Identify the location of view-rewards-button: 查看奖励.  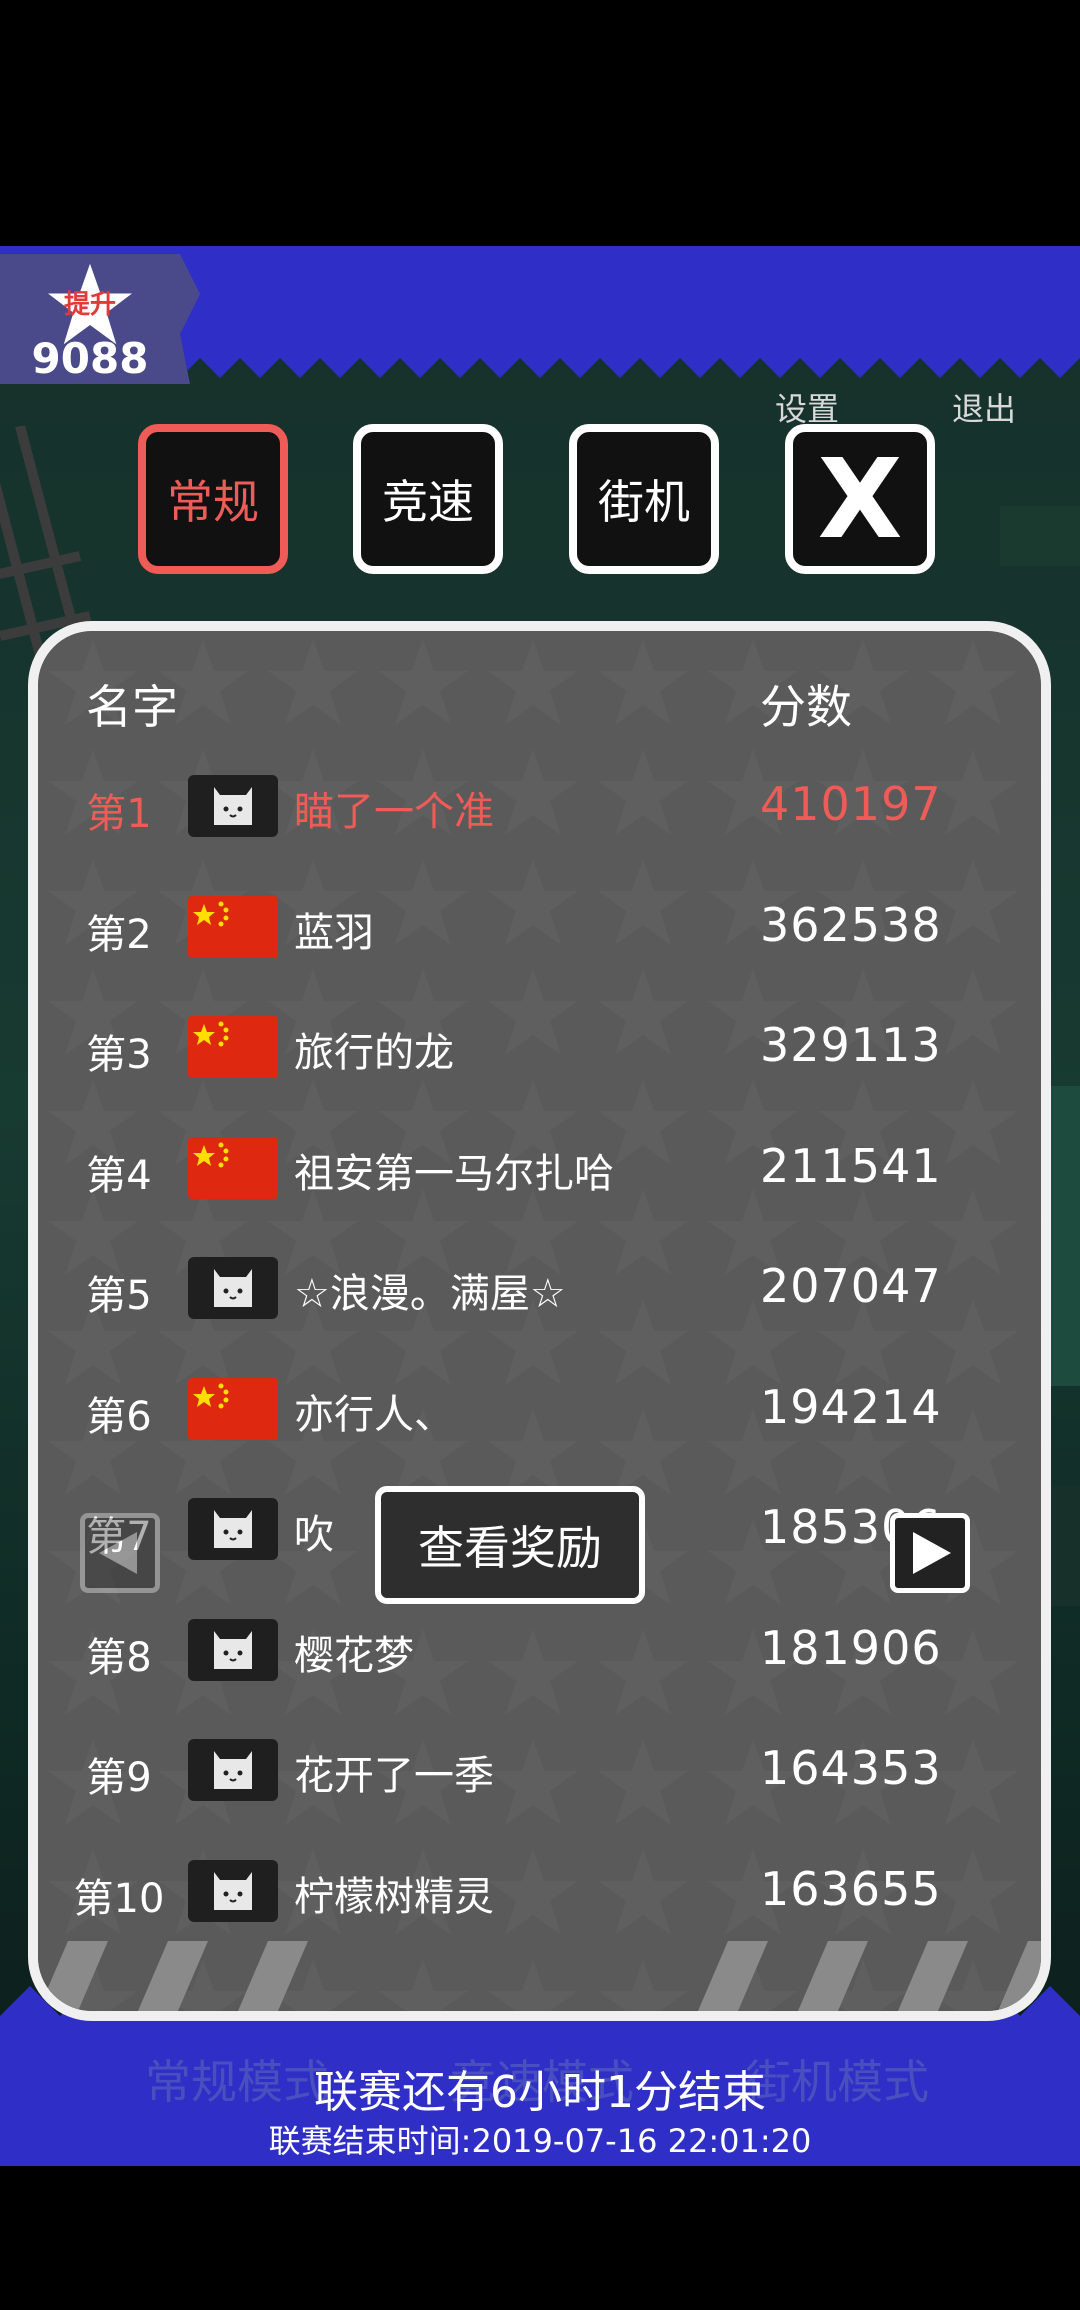
(510, 1545).